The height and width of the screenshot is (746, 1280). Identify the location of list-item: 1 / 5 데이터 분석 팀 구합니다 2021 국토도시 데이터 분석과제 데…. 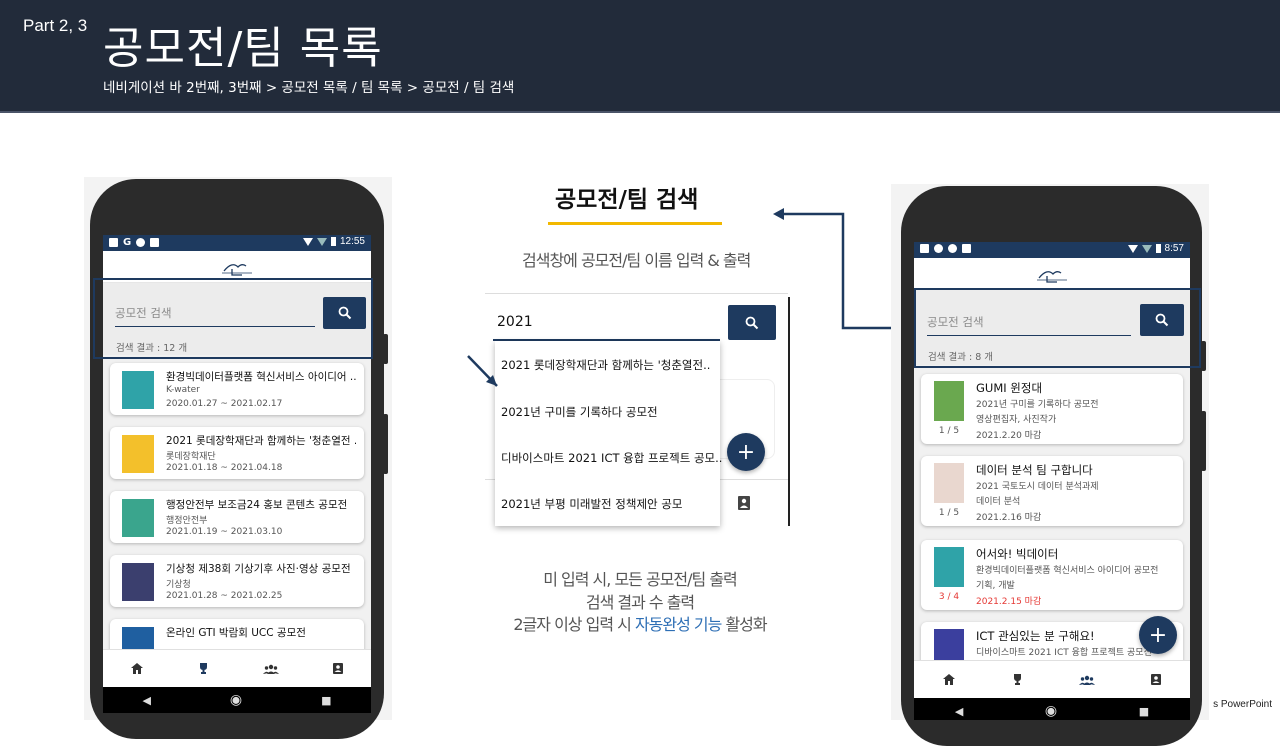
(1052, 491).